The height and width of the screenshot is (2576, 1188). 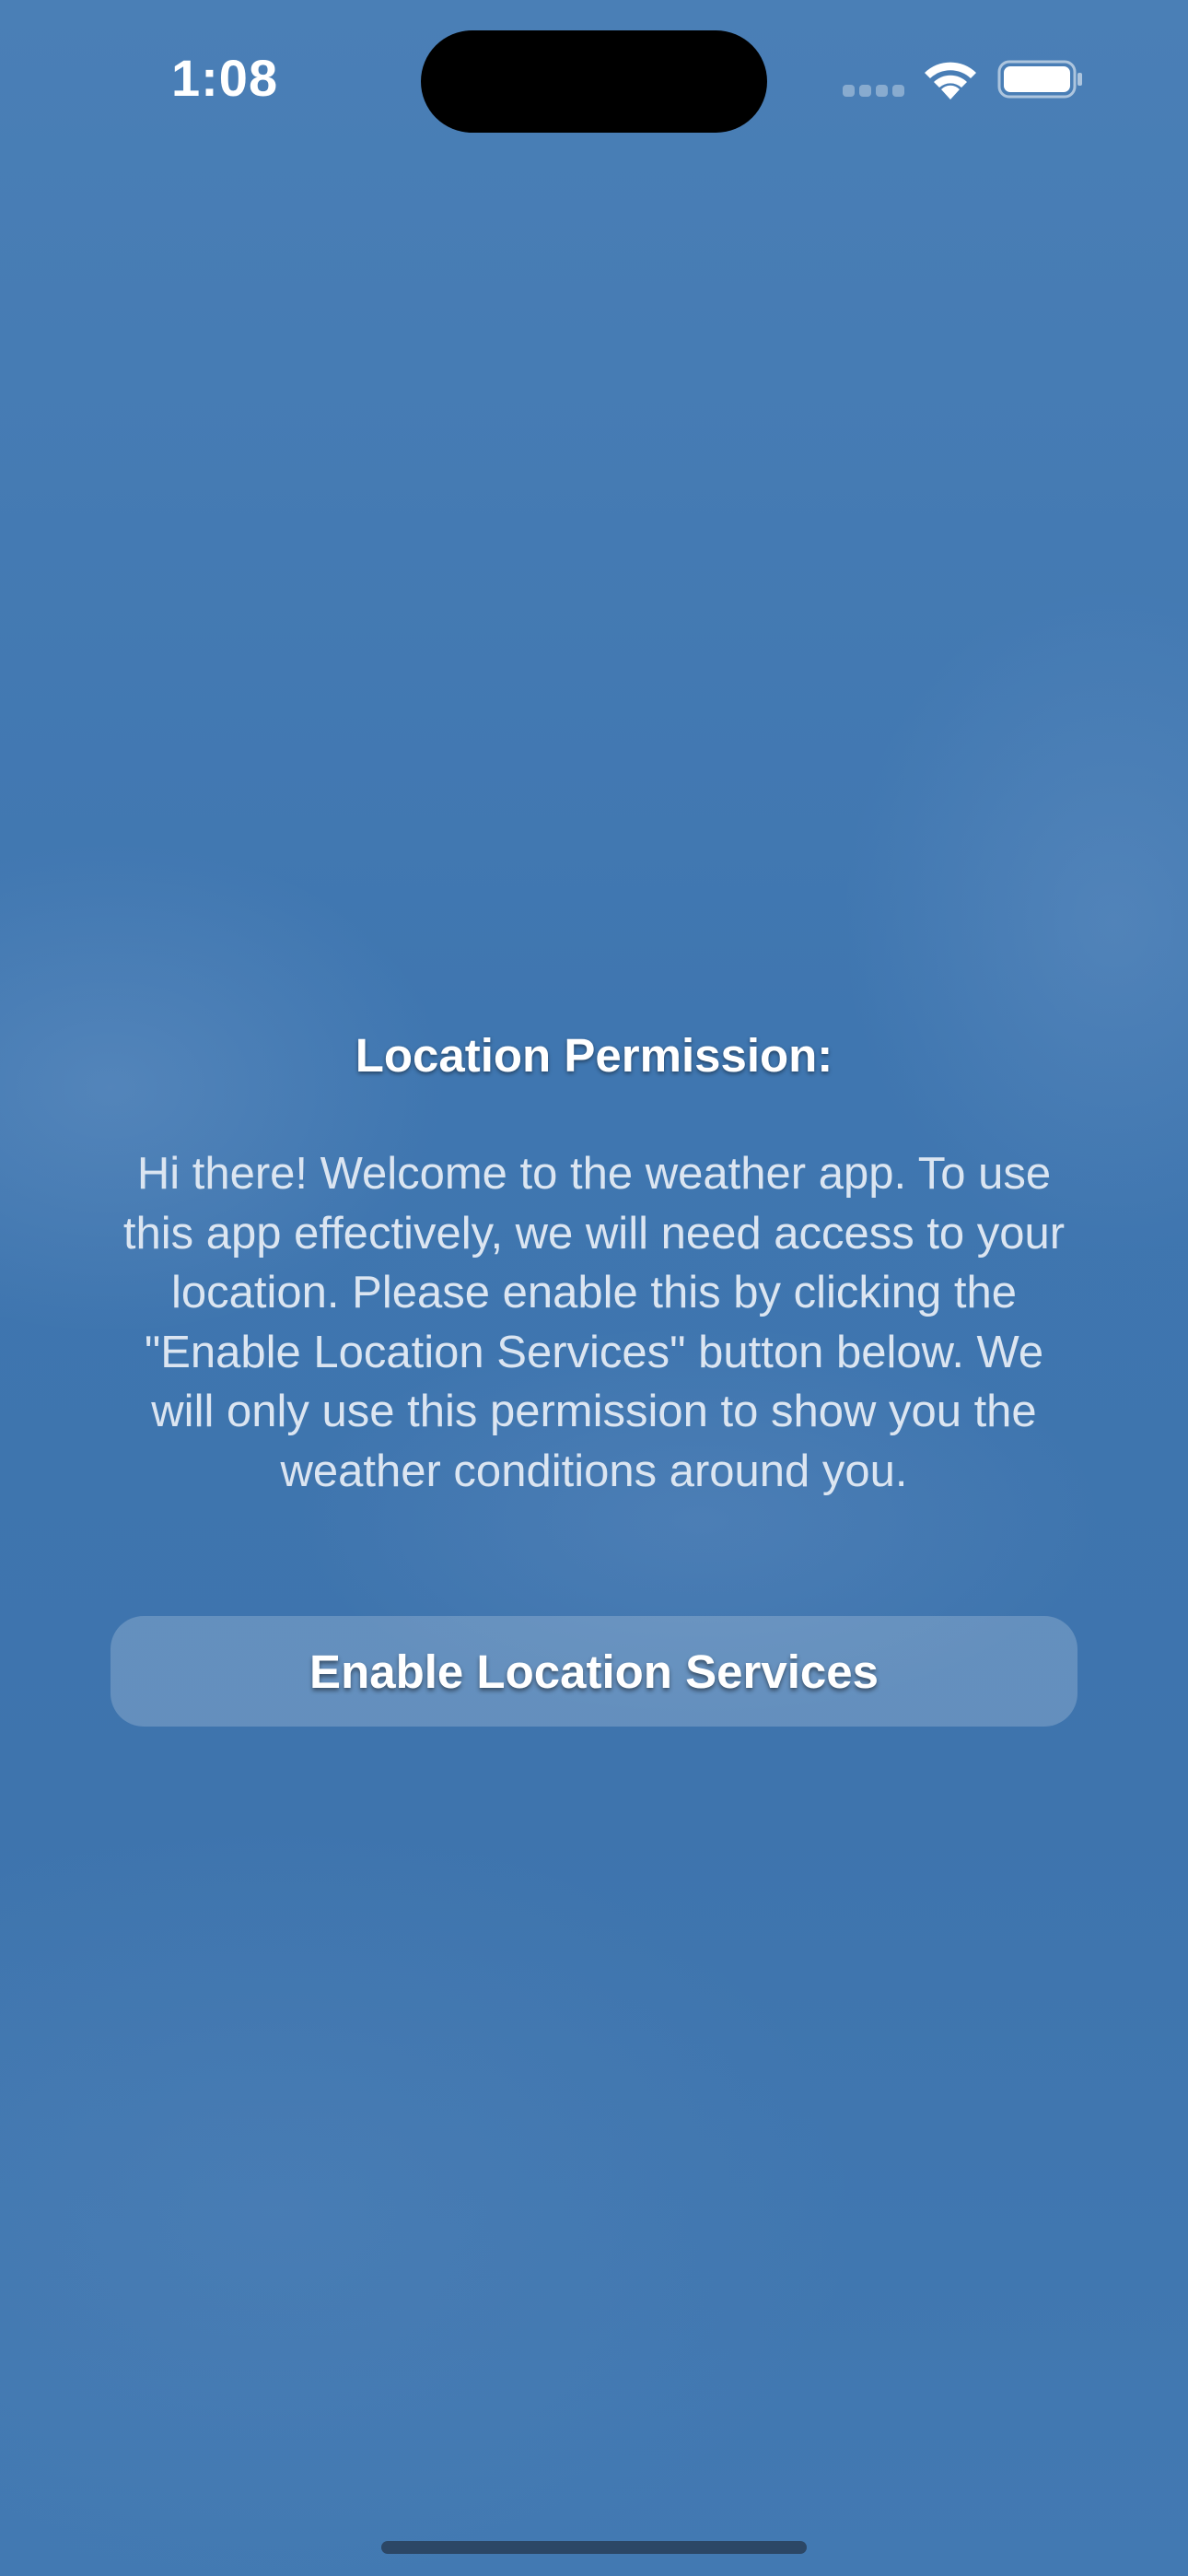 What do you see at coordinates (594, 81) in the screenshot?
I see `dynamic-island` at bounding box center [594, 81].